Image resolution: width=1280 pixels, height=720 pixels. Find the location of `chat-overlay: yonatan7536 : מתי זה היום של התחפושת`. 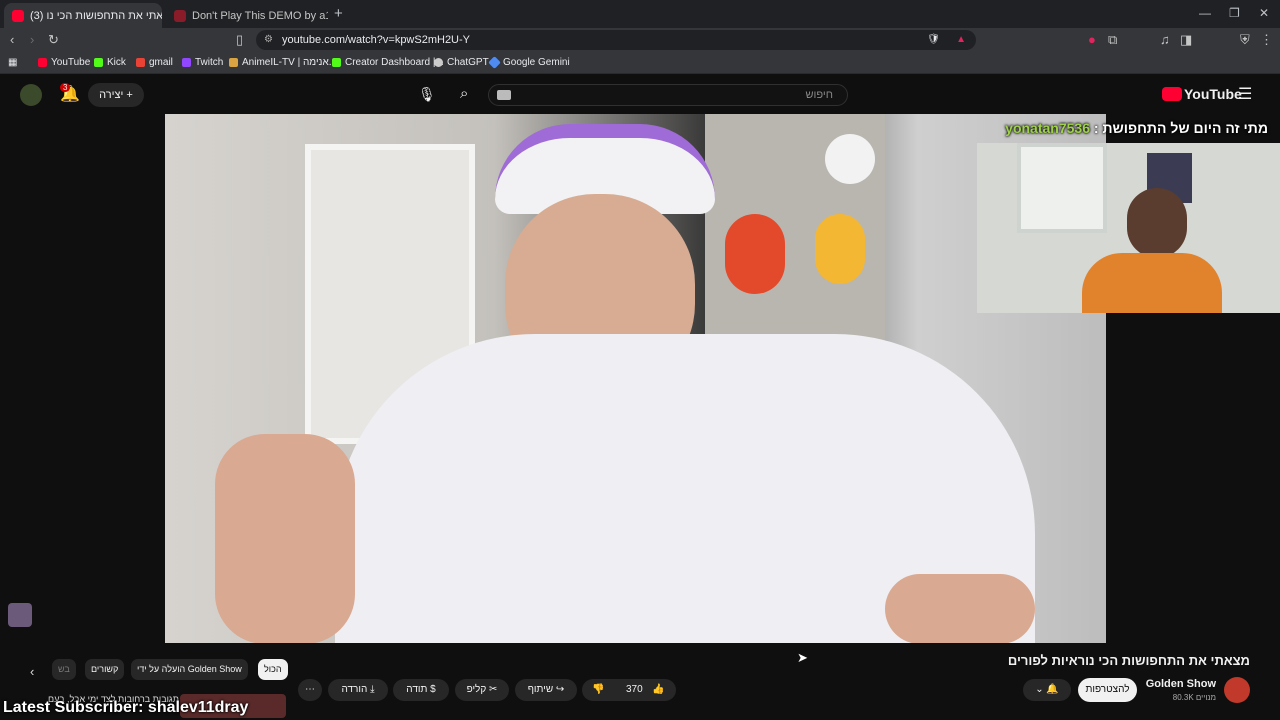

chat-overlay: yonatan7536 : מתי זה היום של התחפושת is located at coordinates (1136, 128).